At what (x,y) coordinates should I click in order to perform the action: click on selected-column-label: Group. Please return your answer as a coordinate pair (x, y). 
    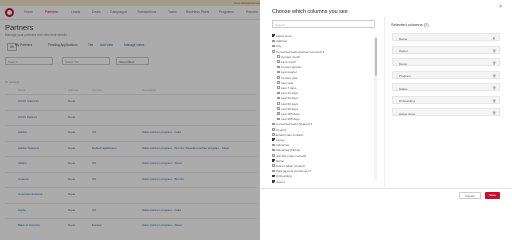
    Looking at the image, I should click on (403, 63).